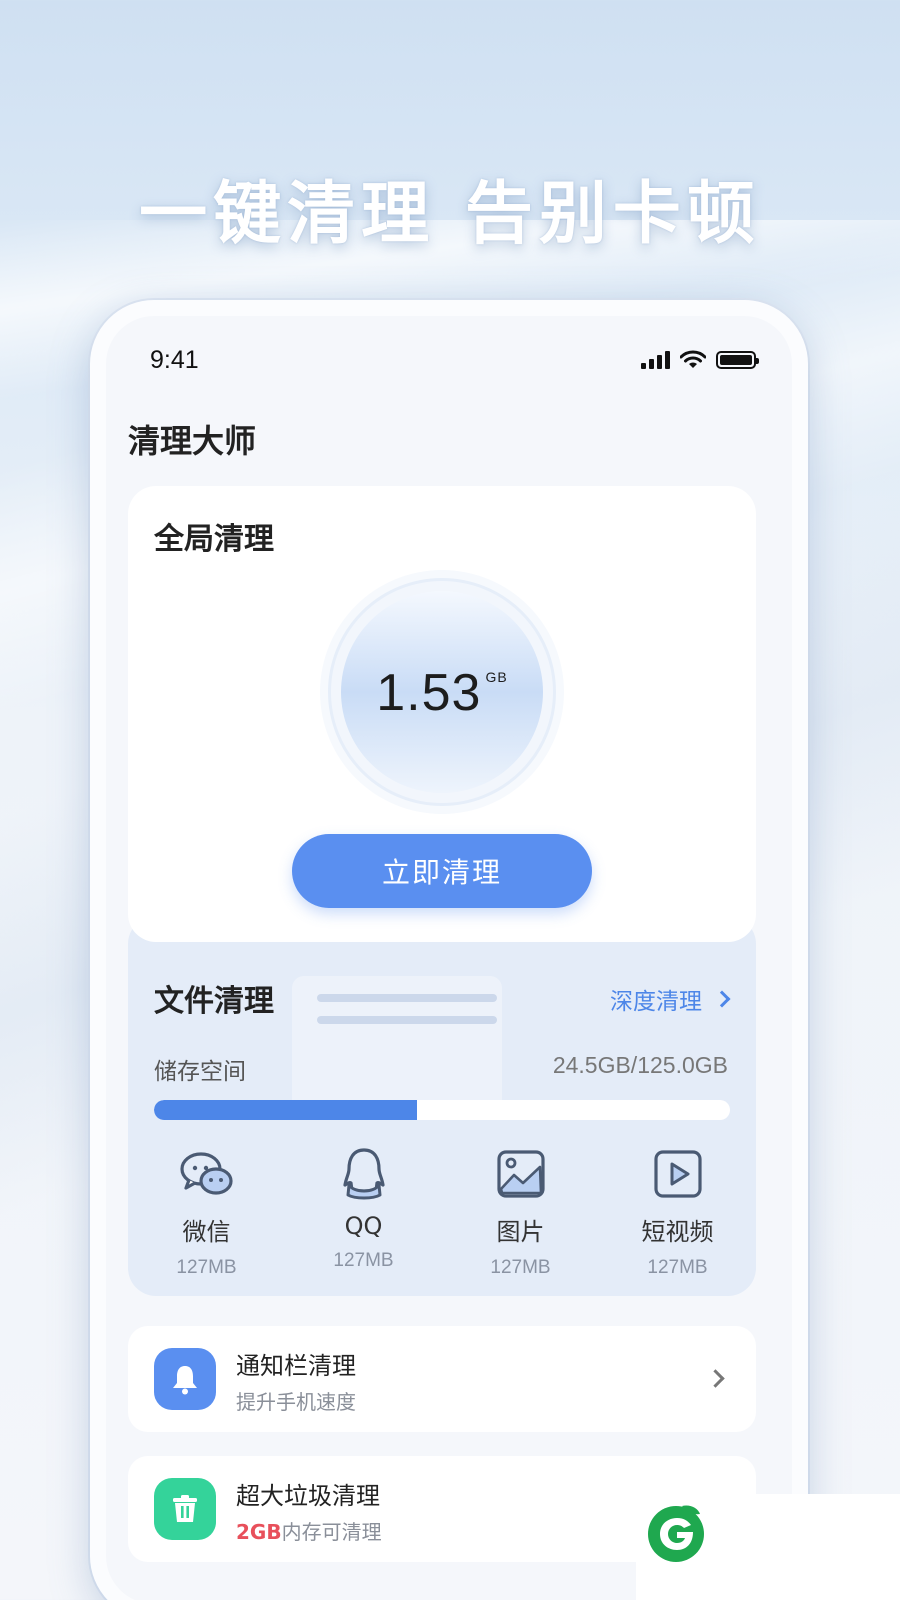 This screenshot has width=900, height=1600. I want to click on junk-size-value: 1.53, so click(429, 693).